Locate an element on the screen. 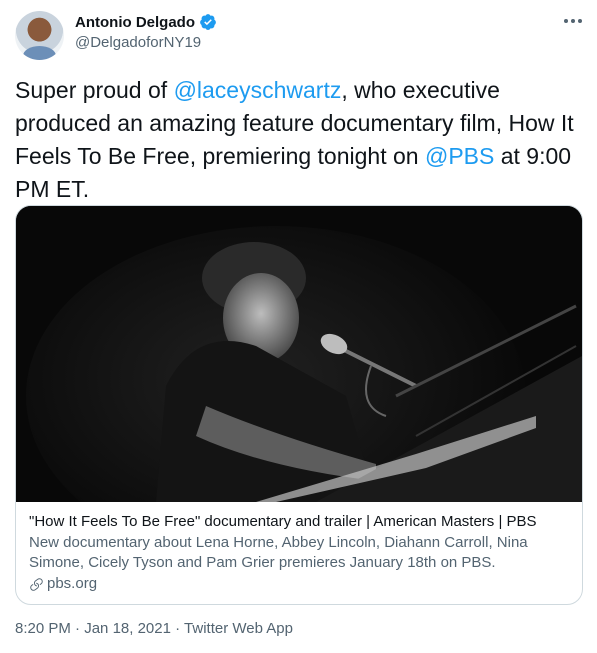 The image size is (597, 653). link-icon is located at coordinates (36, 584).